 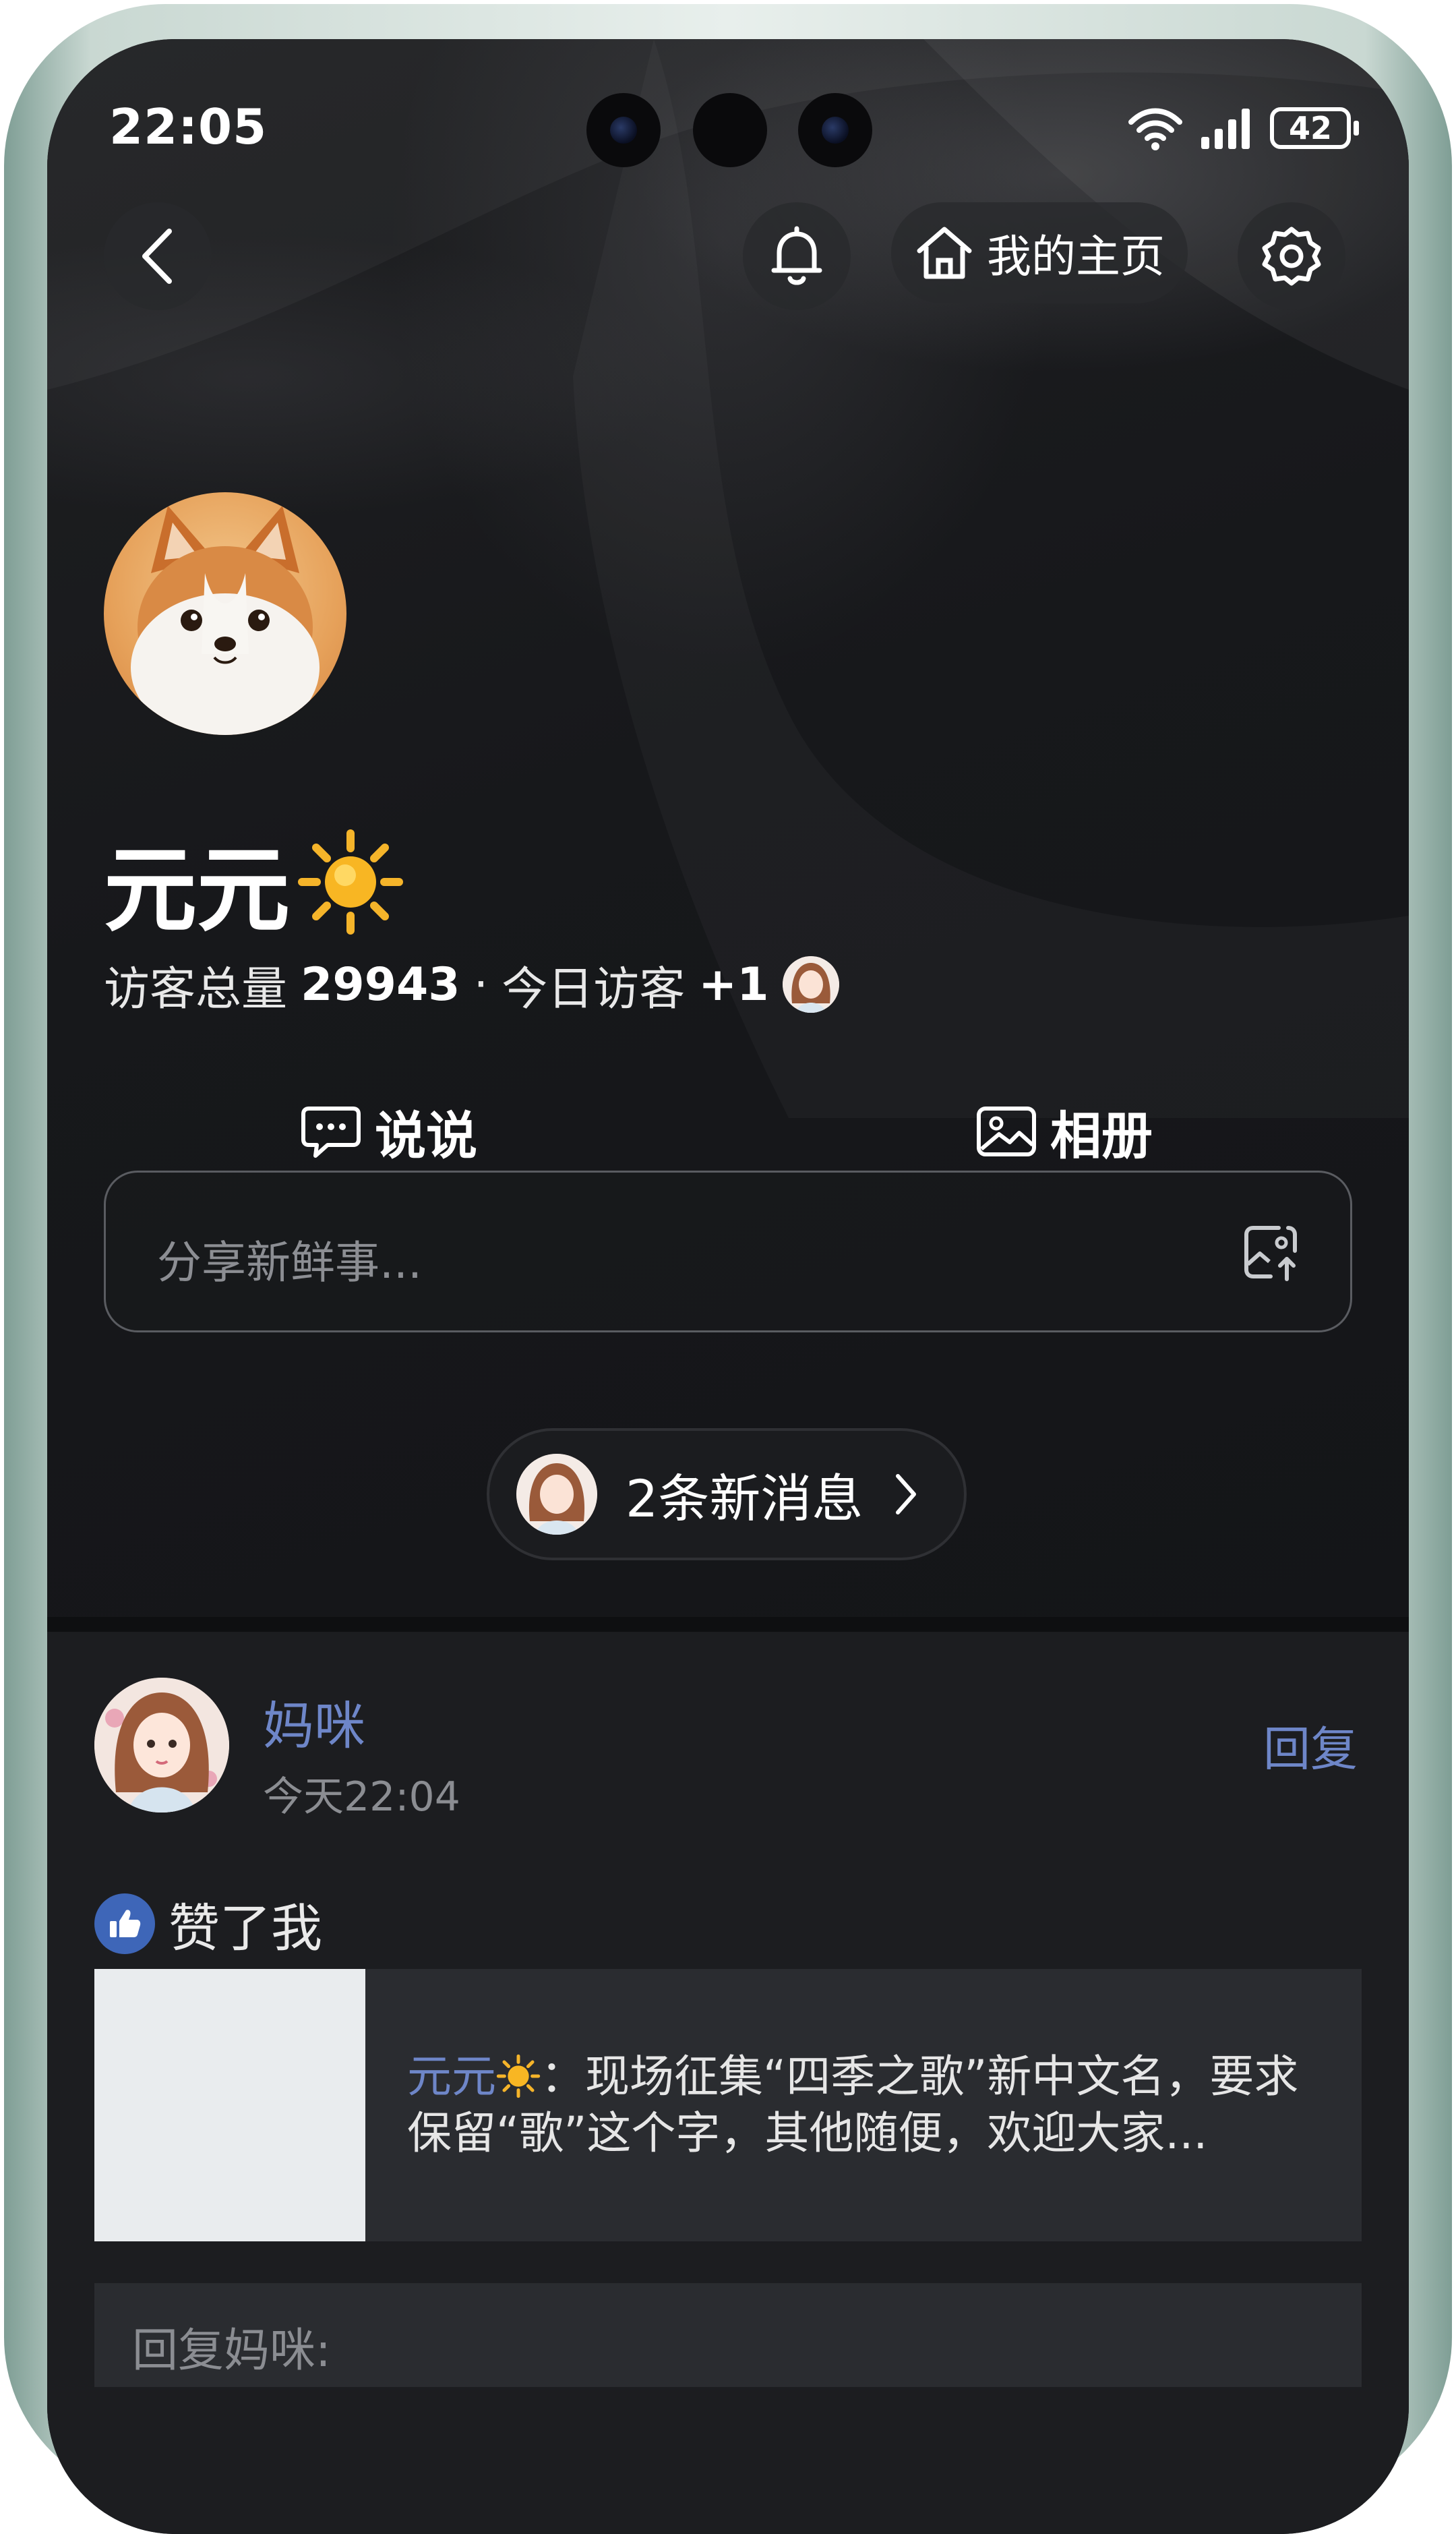 I want to click on wifi-icon, so click(x=1155, y=129).